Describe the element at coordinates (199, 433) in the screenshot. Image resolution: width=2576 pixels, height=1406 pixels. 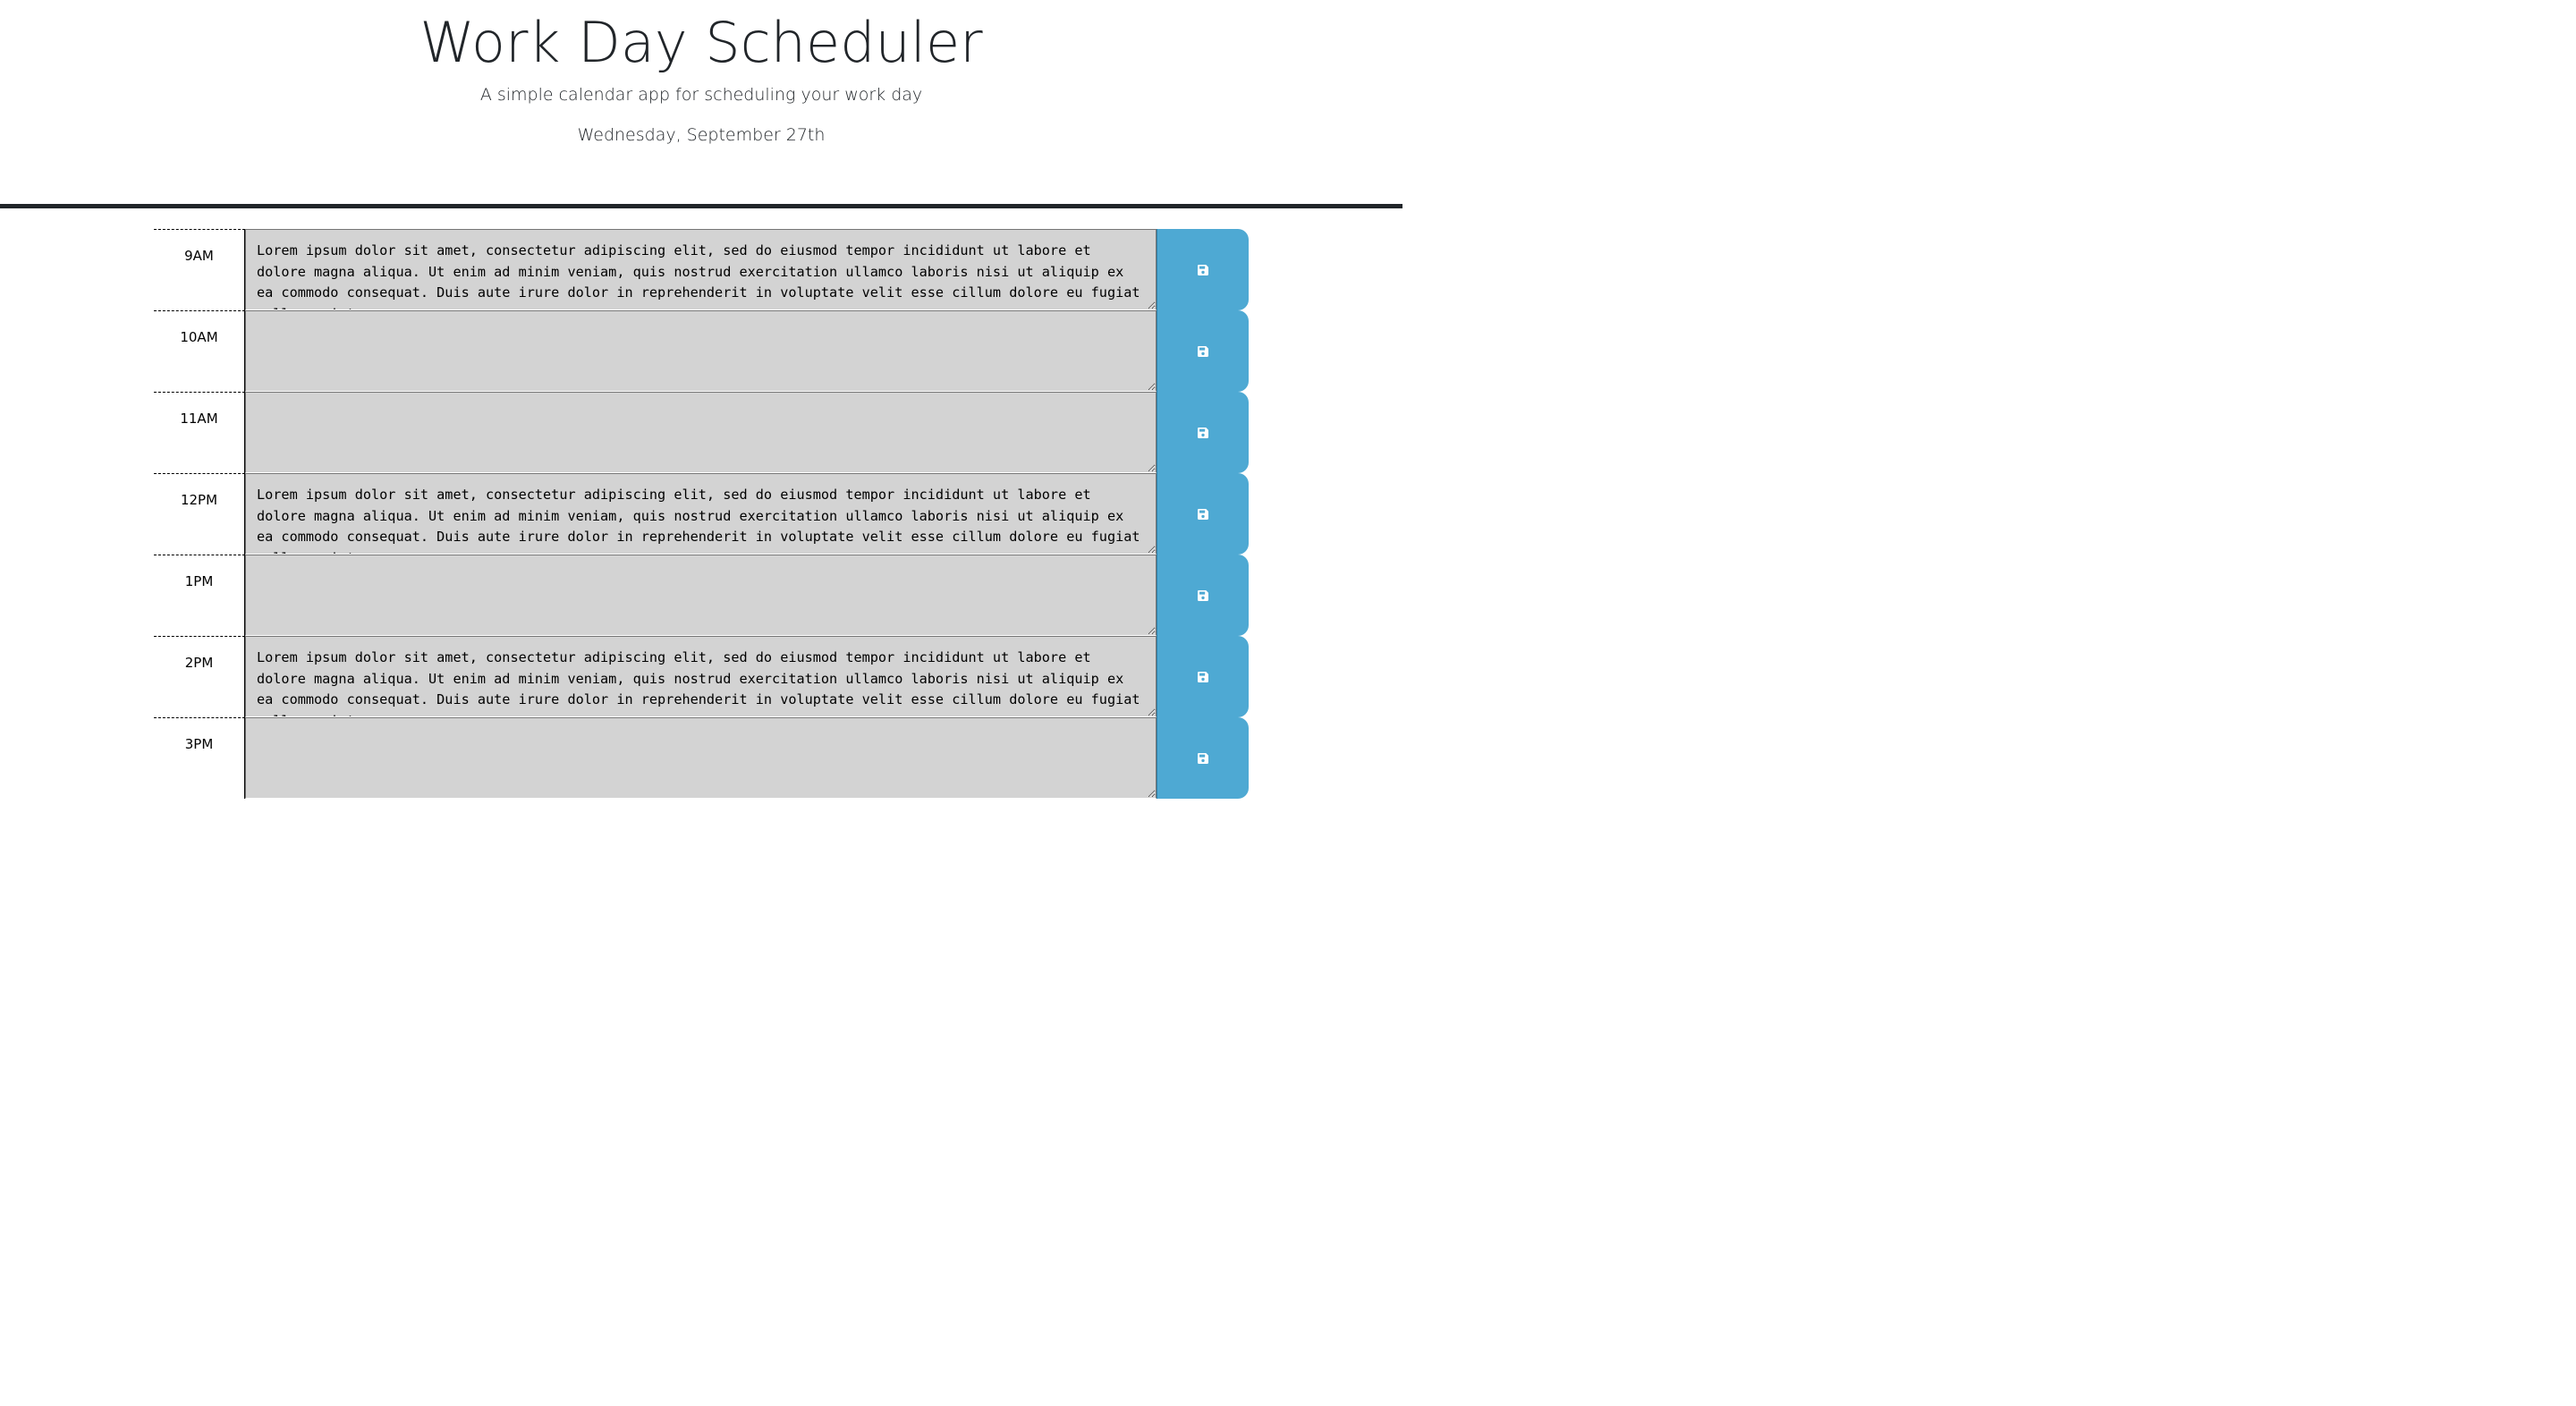
I see `hour-label: 11AM` at that location.